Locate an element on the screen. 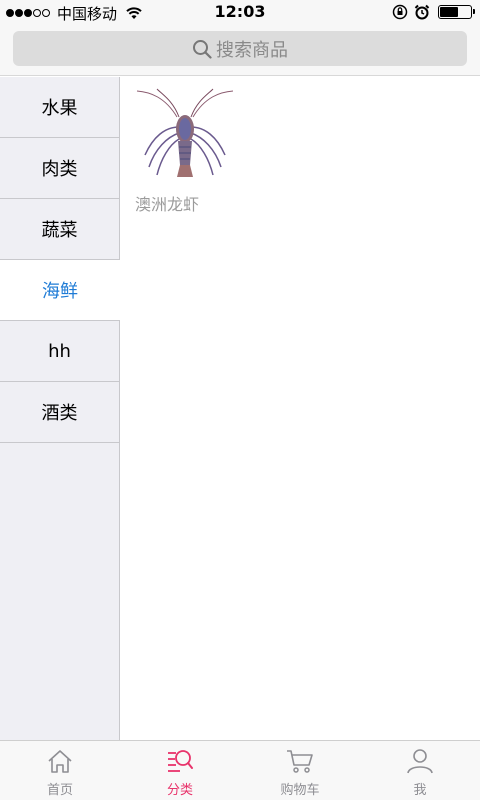 The width and height of the screenshot is (480, 800). category-item-meat: 肉类 is located at coordinates (59, 168).